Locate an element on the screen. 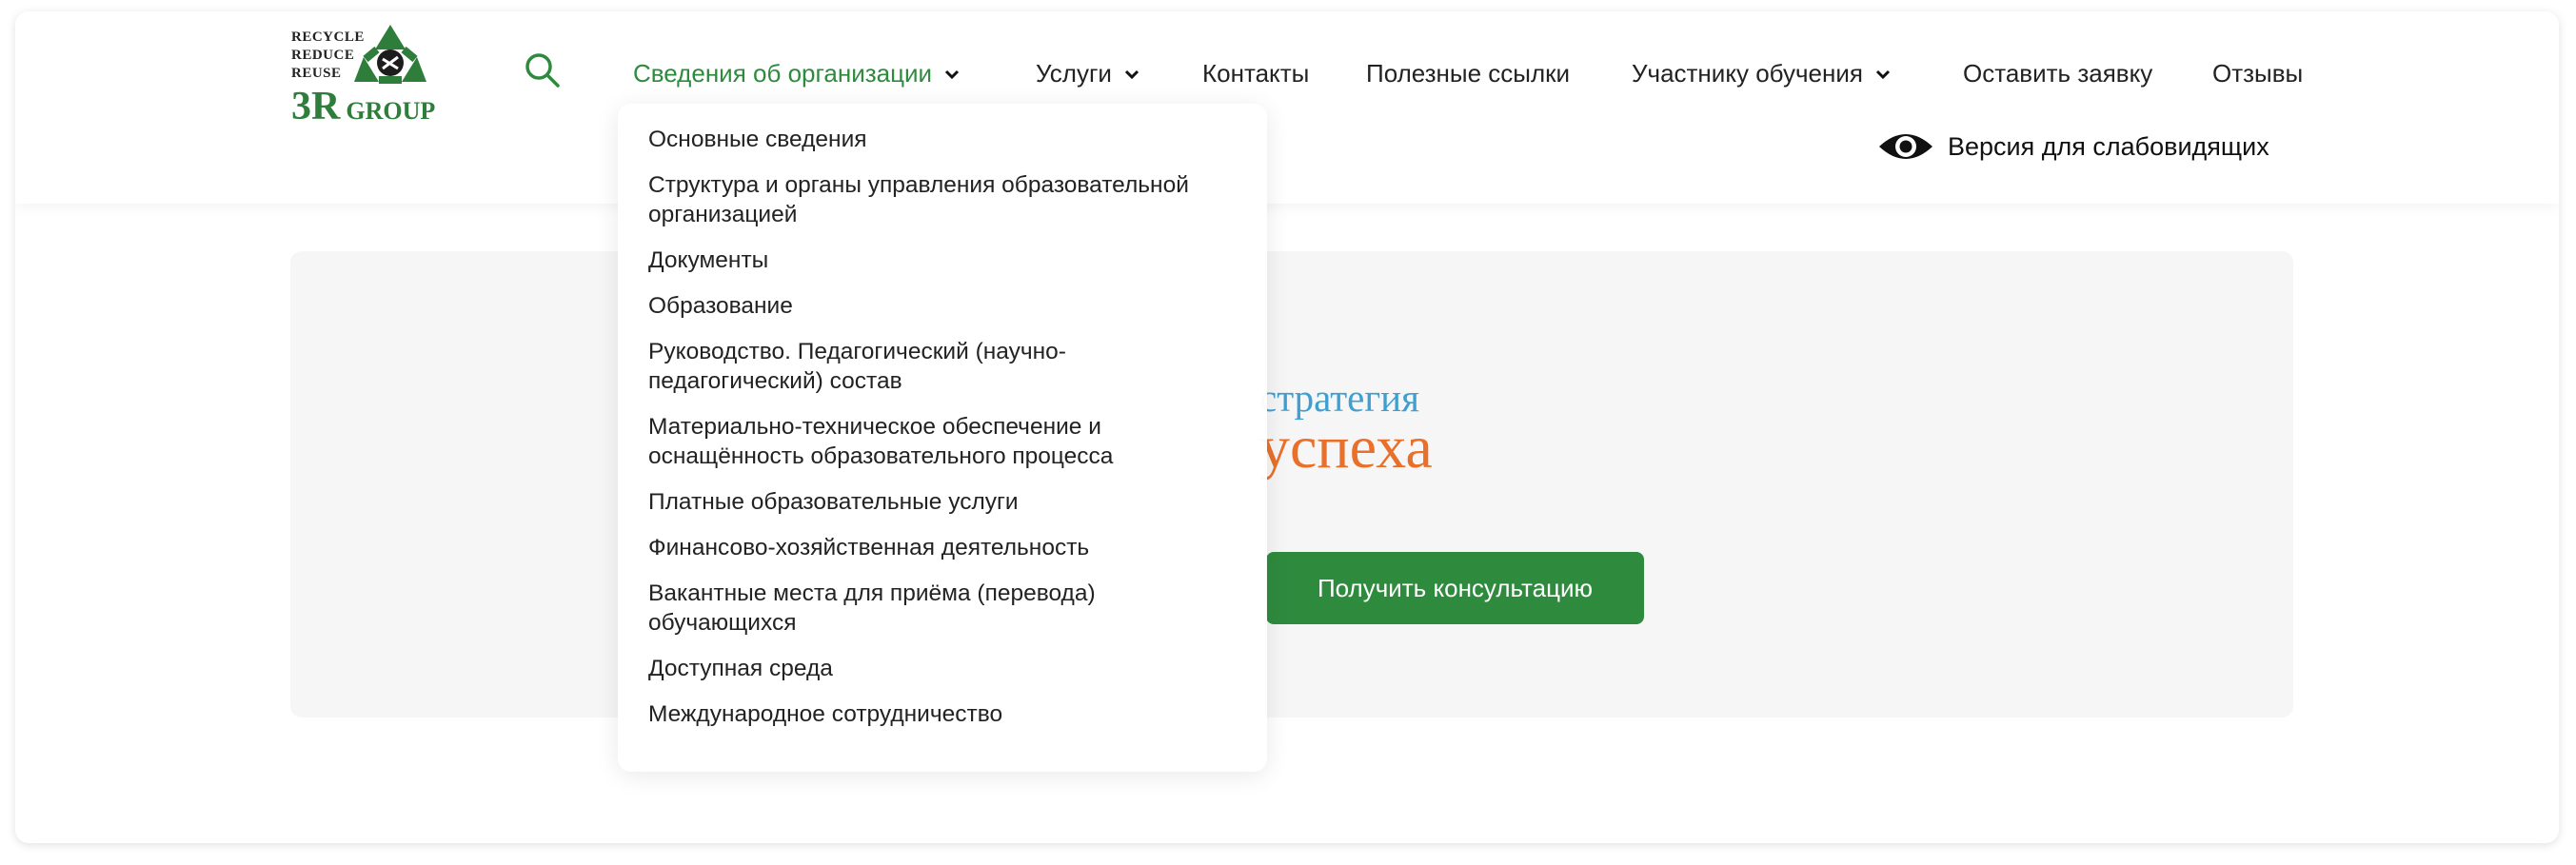  site-logo: RECYCLE REDUCE REUSE 3R GROUP is located at coordinates (372, 73).